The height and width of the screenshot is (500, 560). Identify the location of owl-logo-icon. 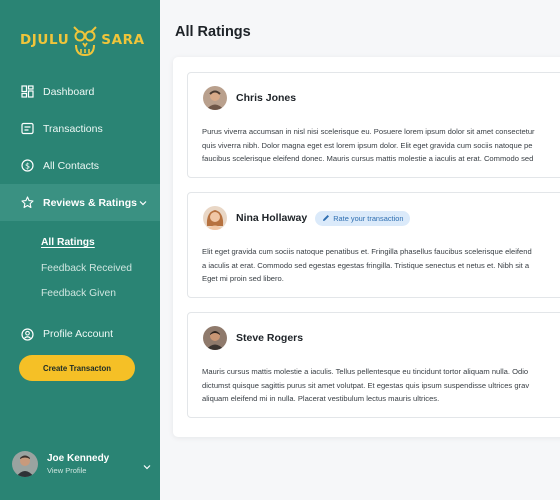
(85, 40).